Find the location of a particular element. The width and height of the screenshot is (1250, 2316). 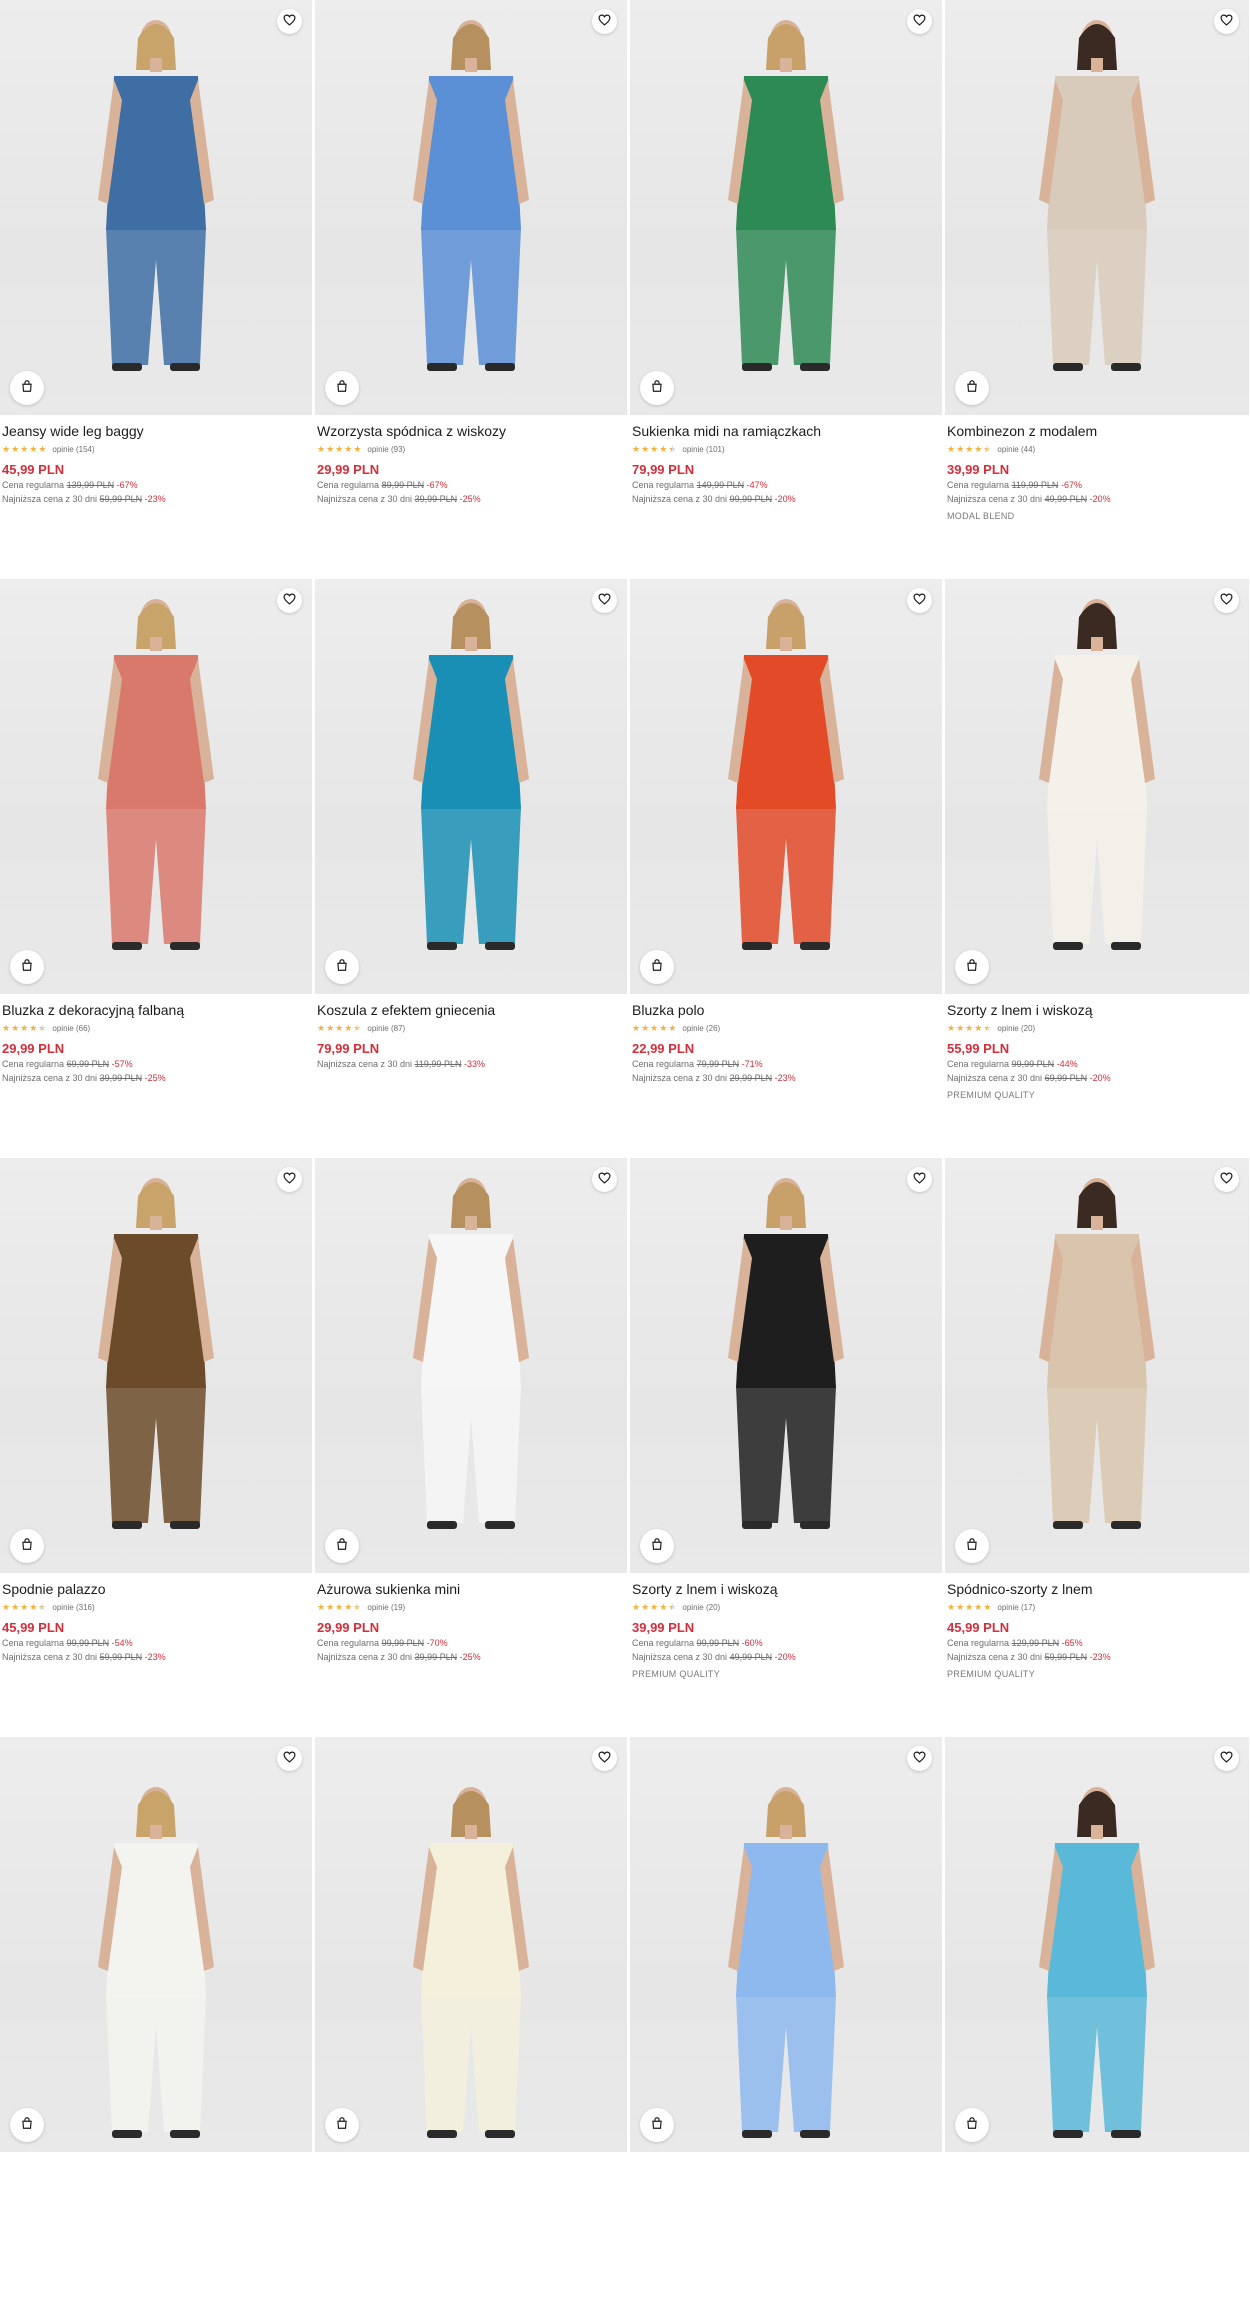

review-count: opinie (316) is located at coordinates (73, 1607).